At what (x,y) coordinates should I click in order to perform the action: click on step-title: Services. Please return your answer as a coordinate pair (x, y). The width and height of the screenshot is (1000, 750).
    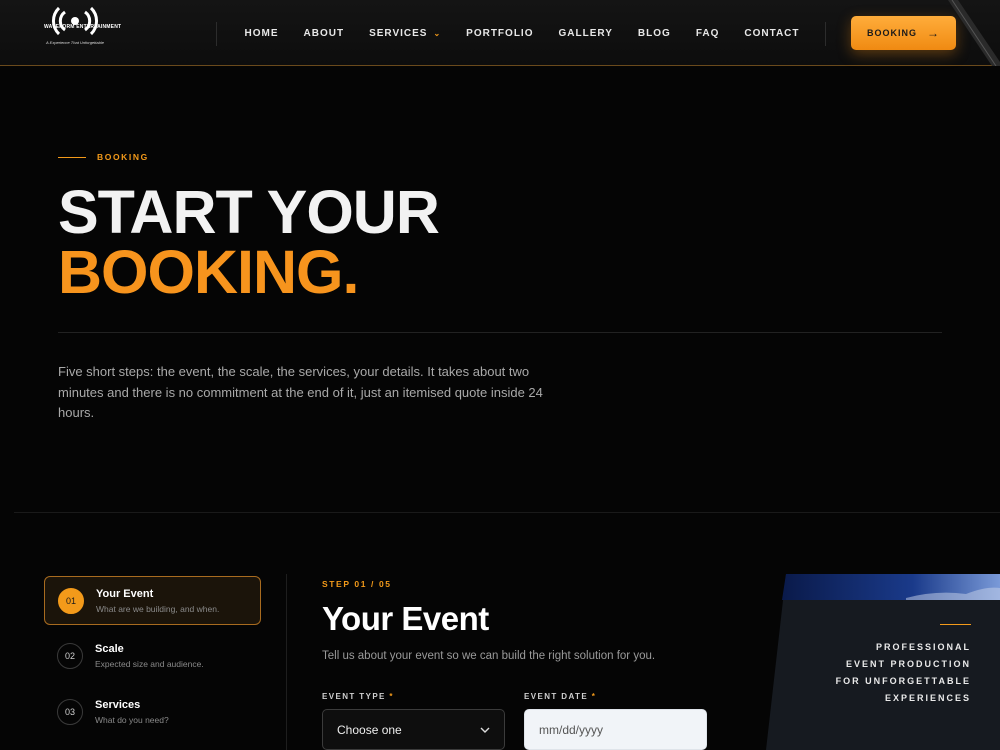
    Looking at the image, I should click on (118, 704).